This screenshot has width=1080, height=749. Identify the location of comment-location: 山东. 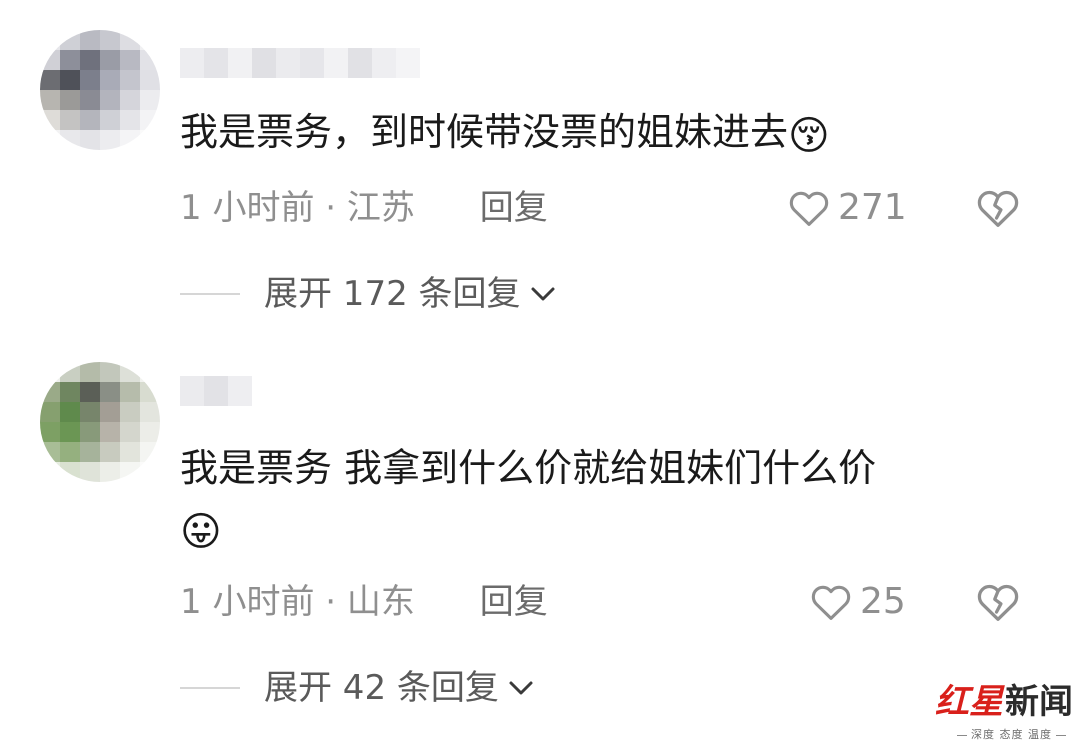
(380, 602).